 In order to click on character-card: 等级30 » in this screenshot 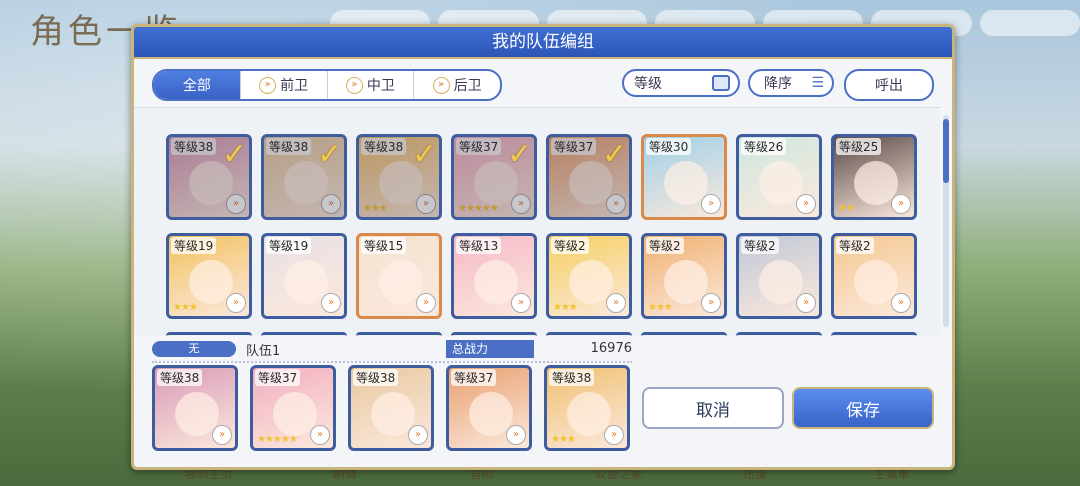, I will do `click(684, 177)`.